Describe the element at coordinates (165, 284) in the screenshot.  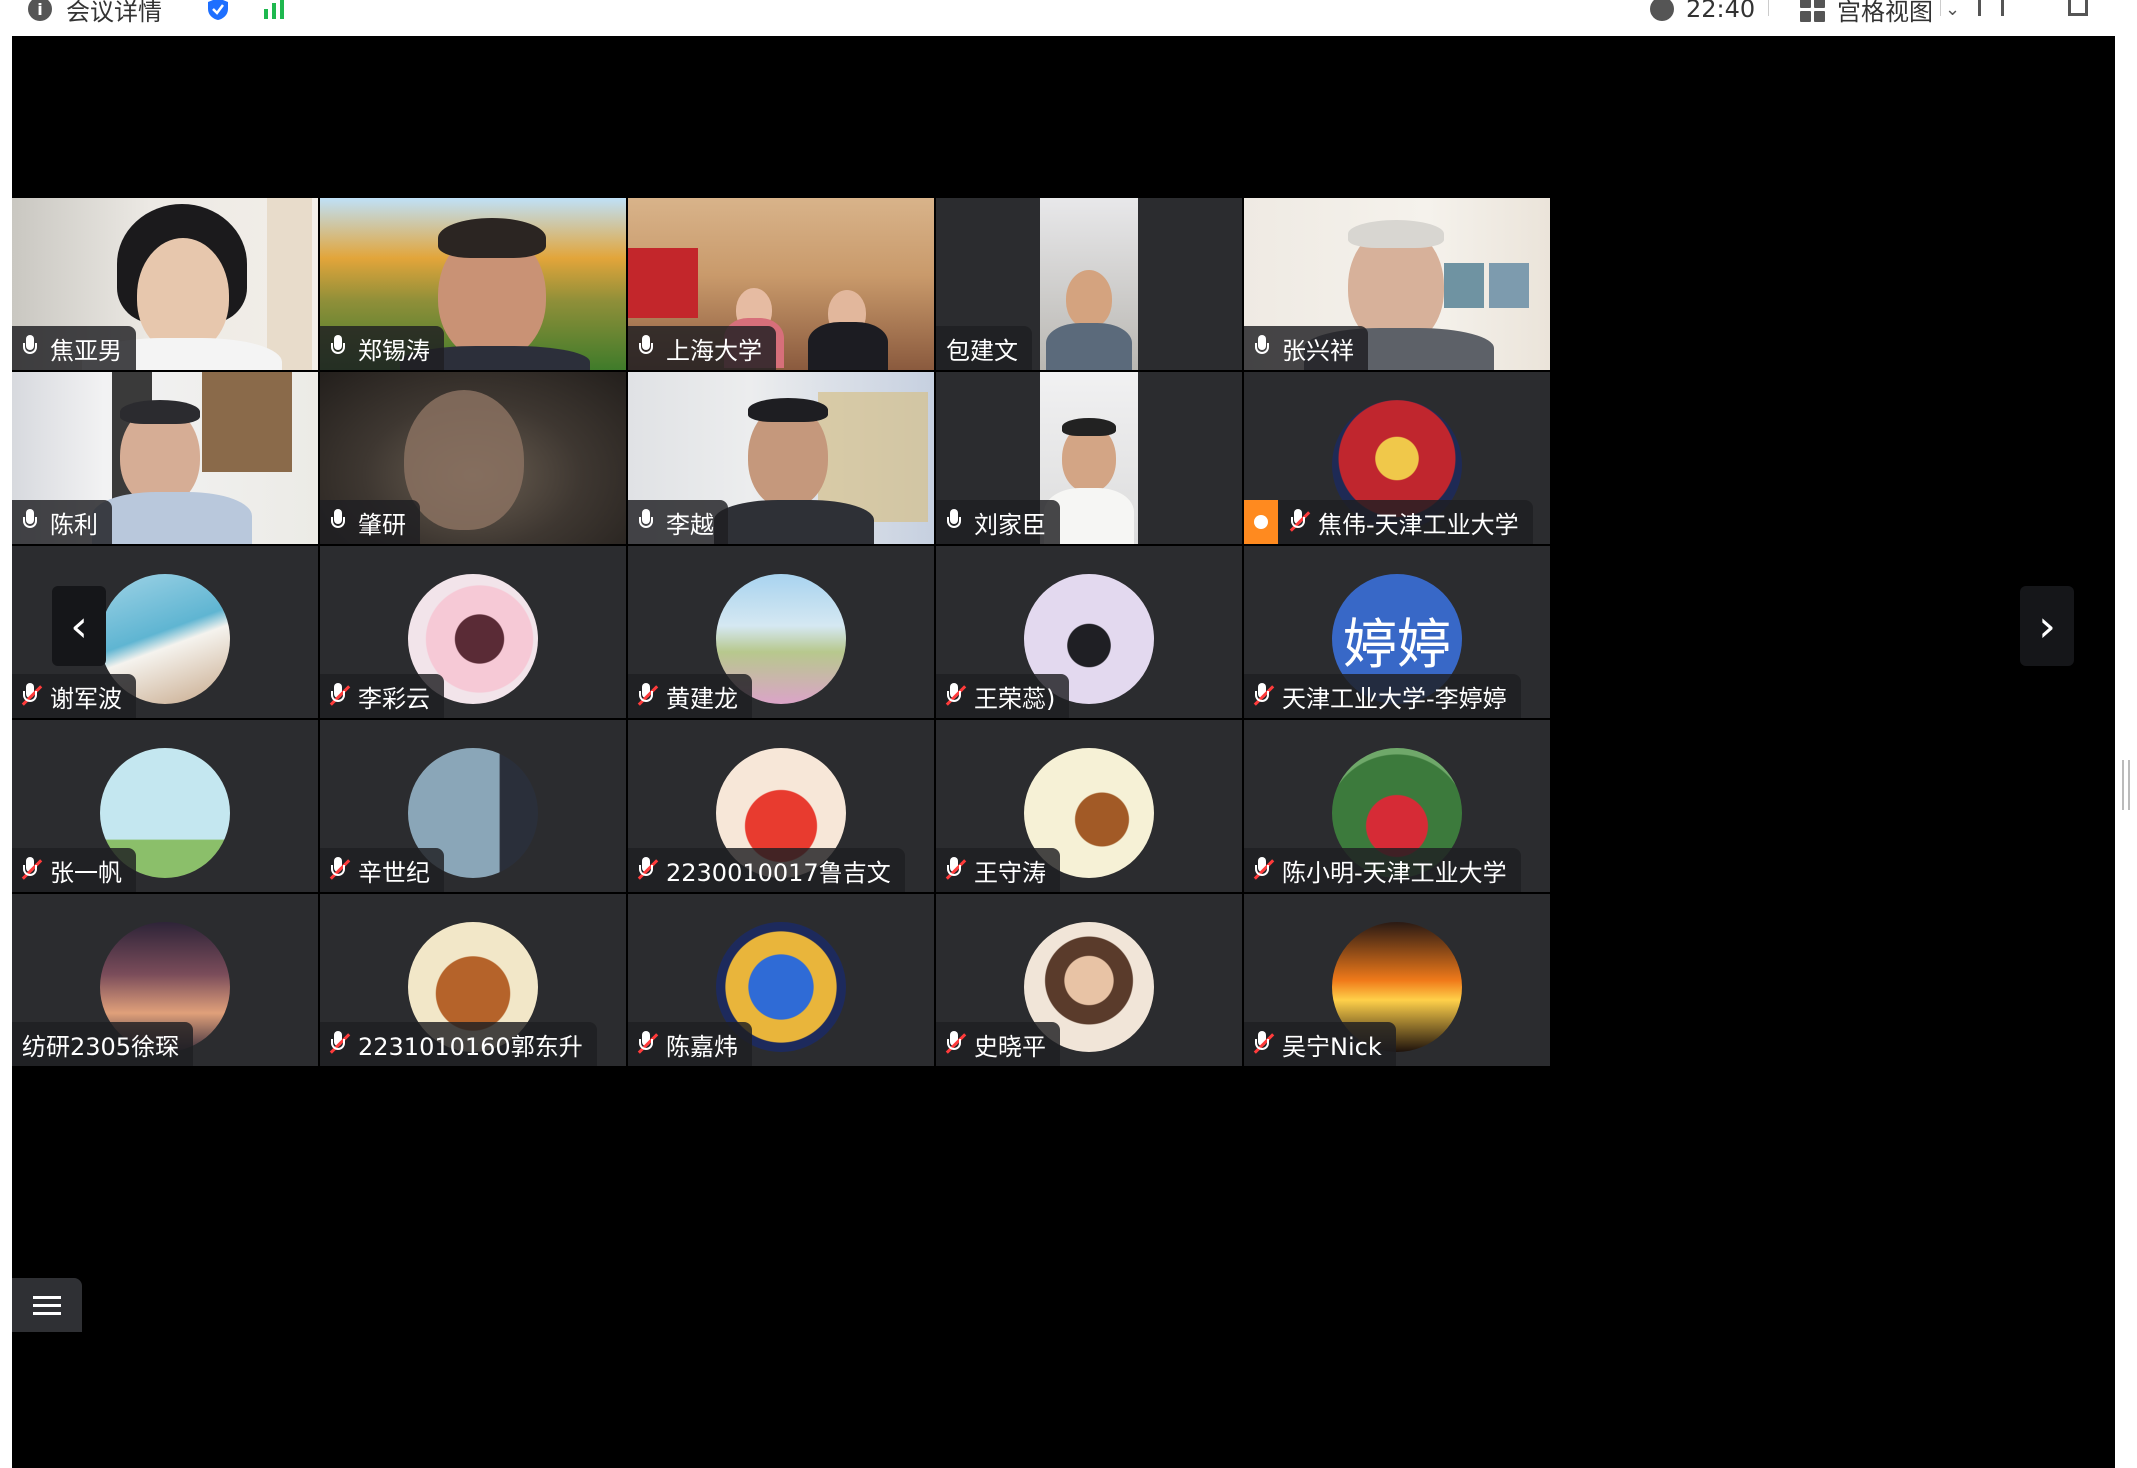
I see `participant-tile: 焦亚男` at that location.